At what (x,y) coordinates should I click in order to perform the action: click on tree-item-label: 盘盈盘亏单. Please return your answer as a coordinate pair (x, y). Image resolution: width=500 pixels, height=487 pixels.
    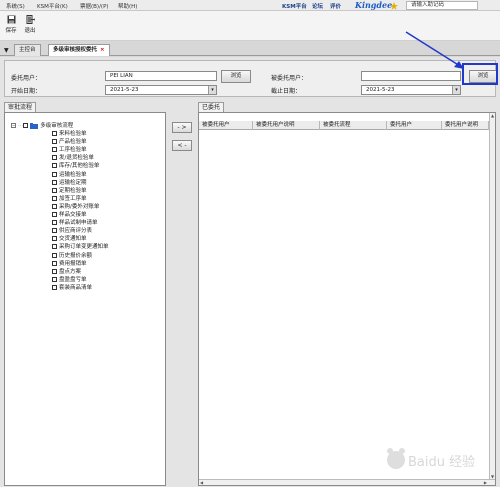
    Looking at the image, I should click on (73, 279).